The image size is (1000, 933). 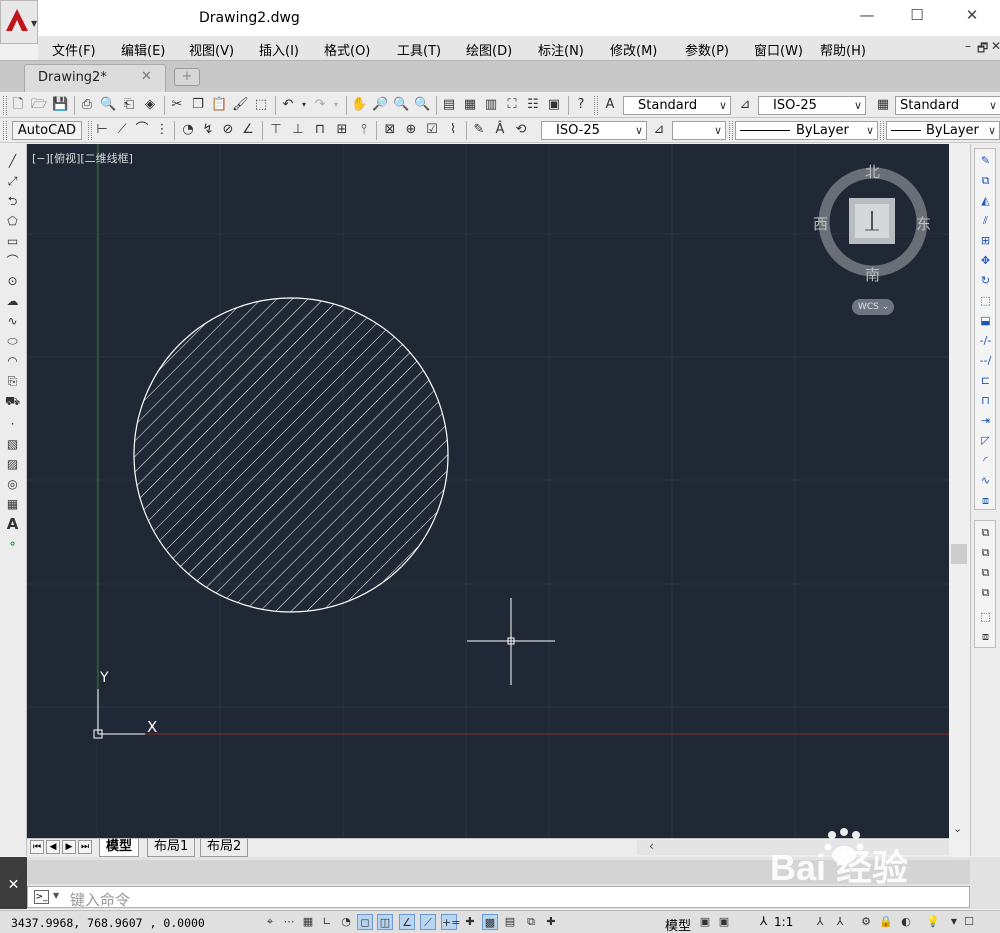 What do you see at coordinates (510, 922) in the screenshot?
I see `quick-properties-icon: ▤` at bounding box center [510, 922].